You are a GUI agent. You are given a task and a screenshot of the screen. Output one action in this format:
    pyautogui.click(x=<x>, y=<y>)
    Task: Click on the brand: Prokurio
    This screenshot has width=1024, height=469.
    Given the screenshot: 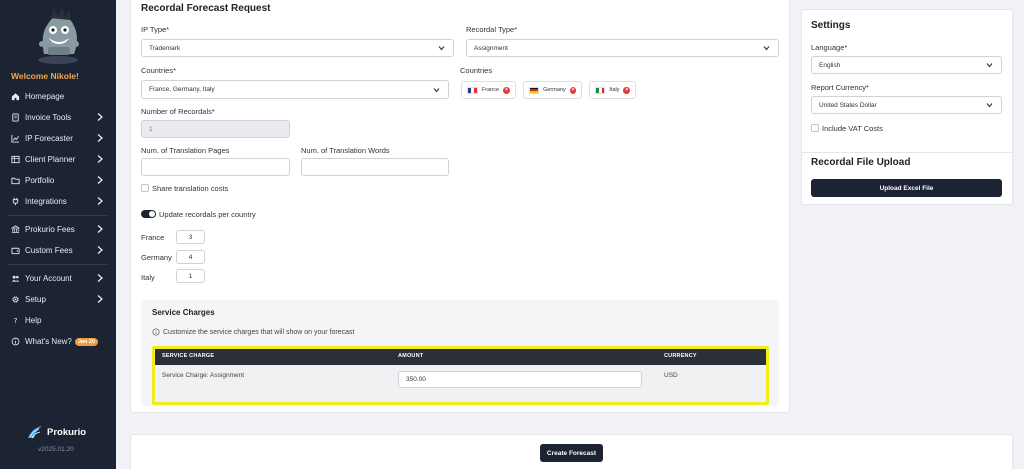 What is the action you would take?
    pyautogui.click(x=56, y=432)
    